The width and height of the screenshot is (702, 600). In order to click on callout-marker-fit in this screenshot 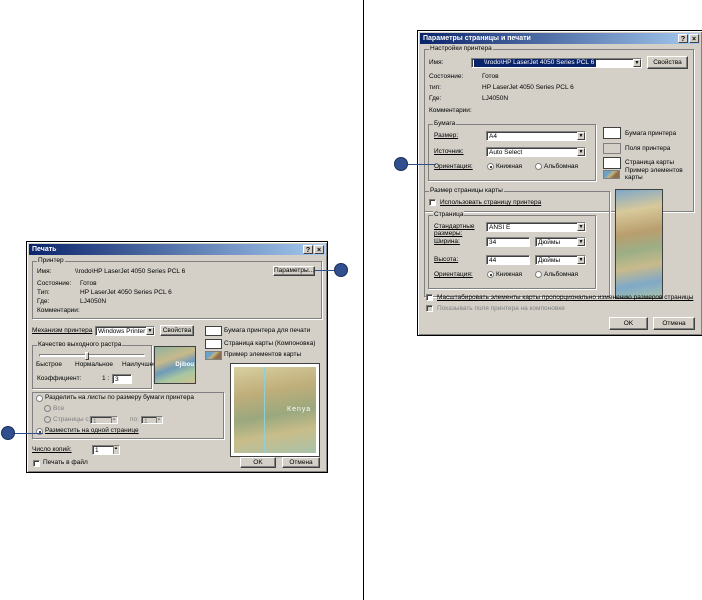, I will do `click(8, 433)`.